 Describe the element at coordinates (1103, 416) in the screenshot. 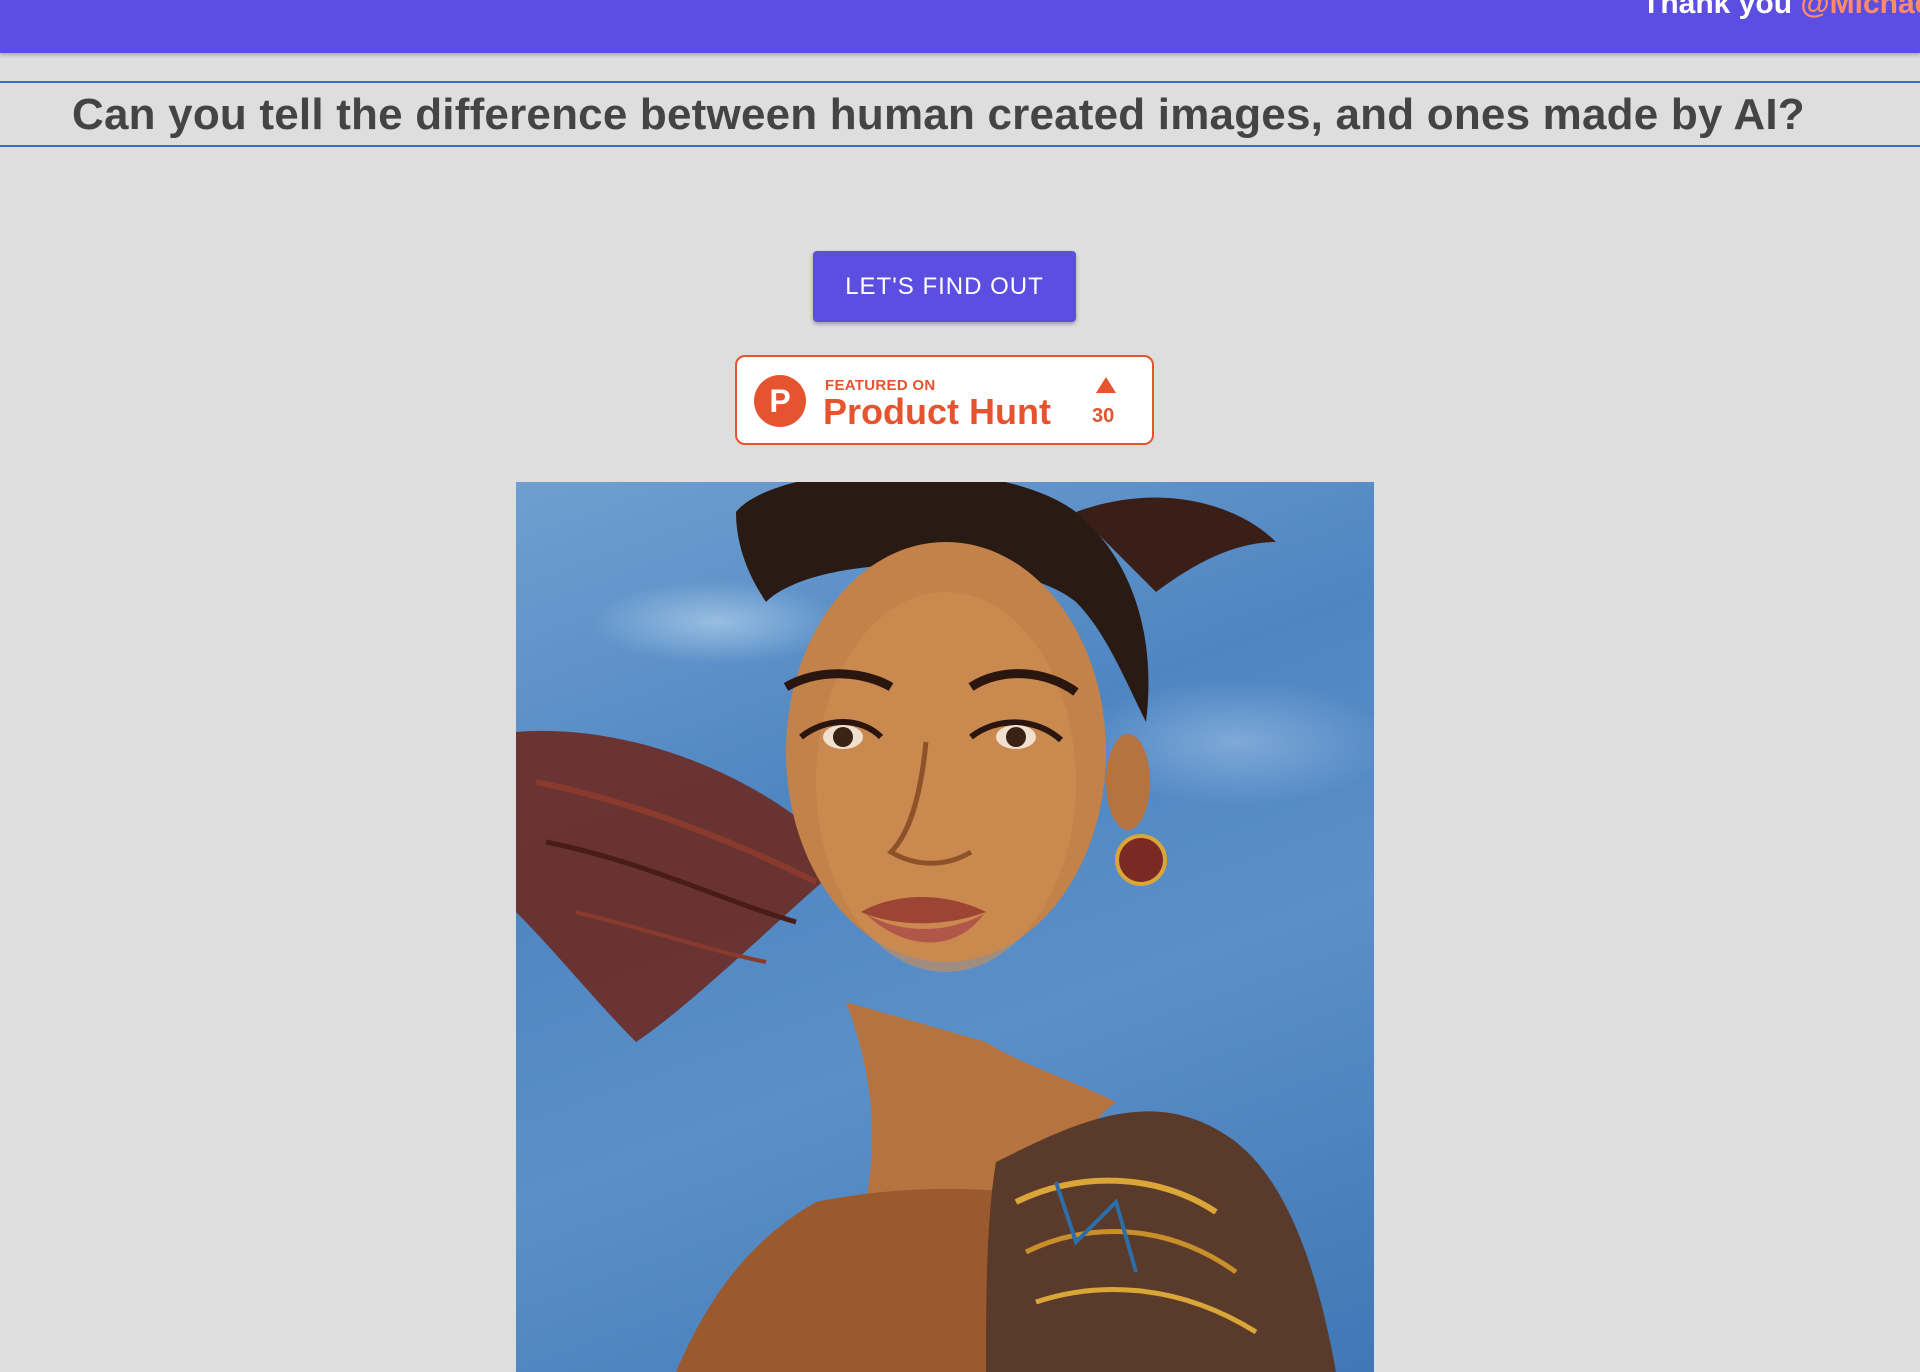

I see `upvote-count: 30` at that location.